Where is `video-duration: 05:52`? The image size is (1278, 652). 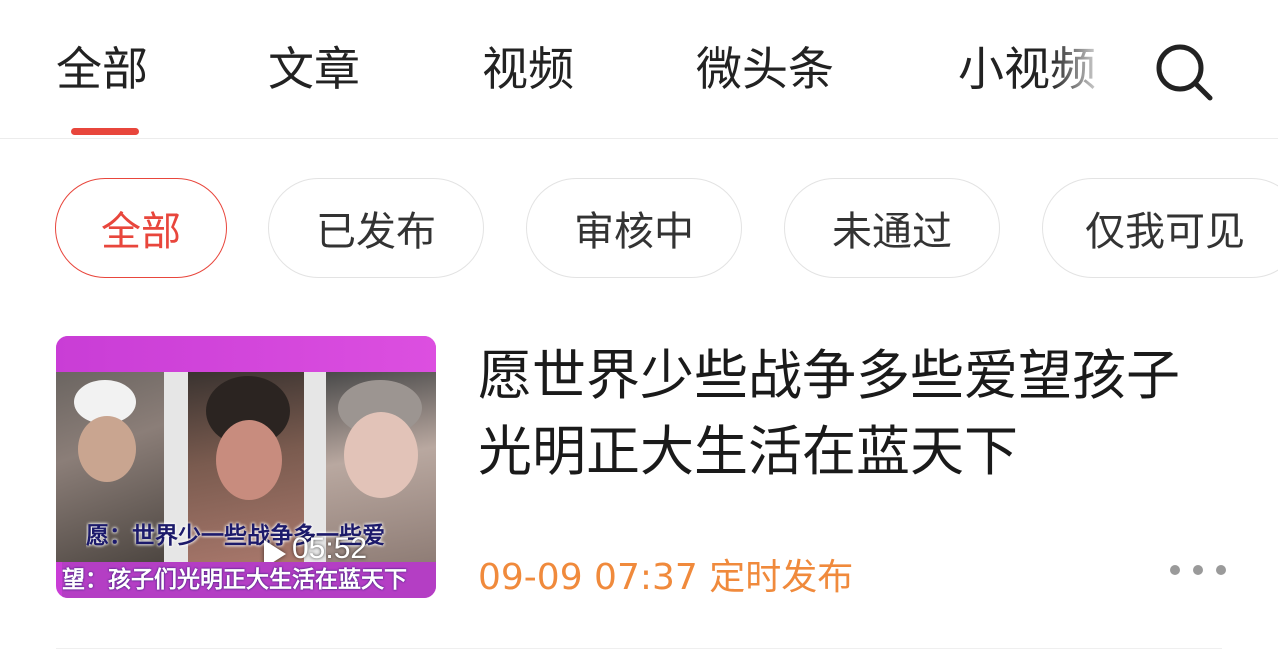
video-duration: 05:52 is located at coordinates (330, 548).